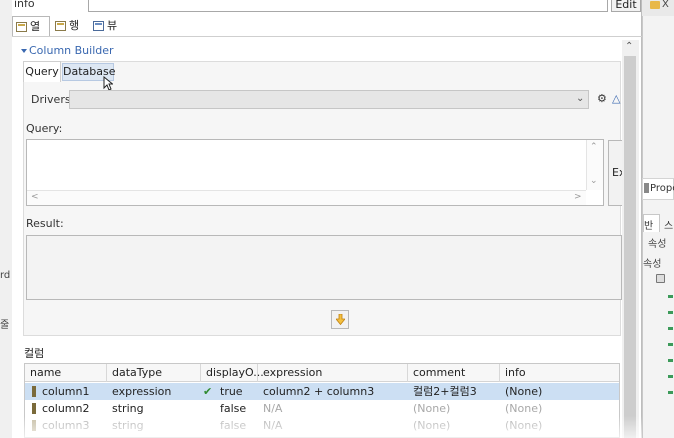 This screenshot has width=674, height=438. I want to click on query-label: Query:, so click(44, 128).